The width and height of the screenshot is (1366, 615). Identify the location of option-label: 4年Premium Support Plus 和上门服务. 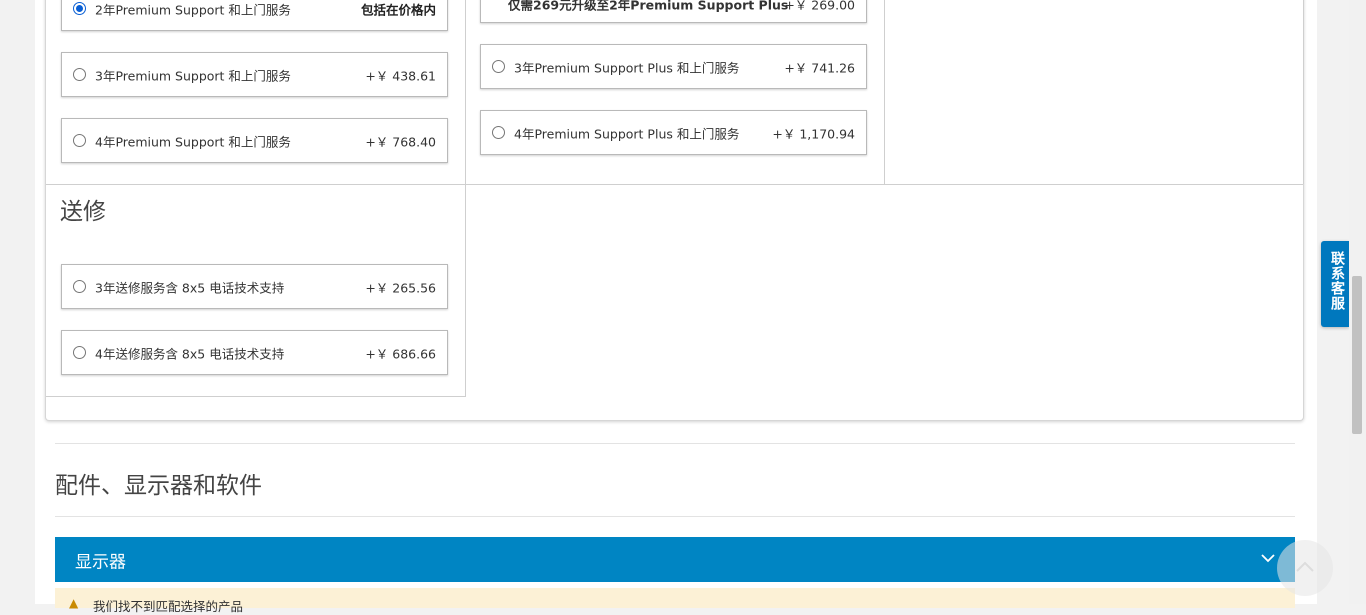
(627, 133).